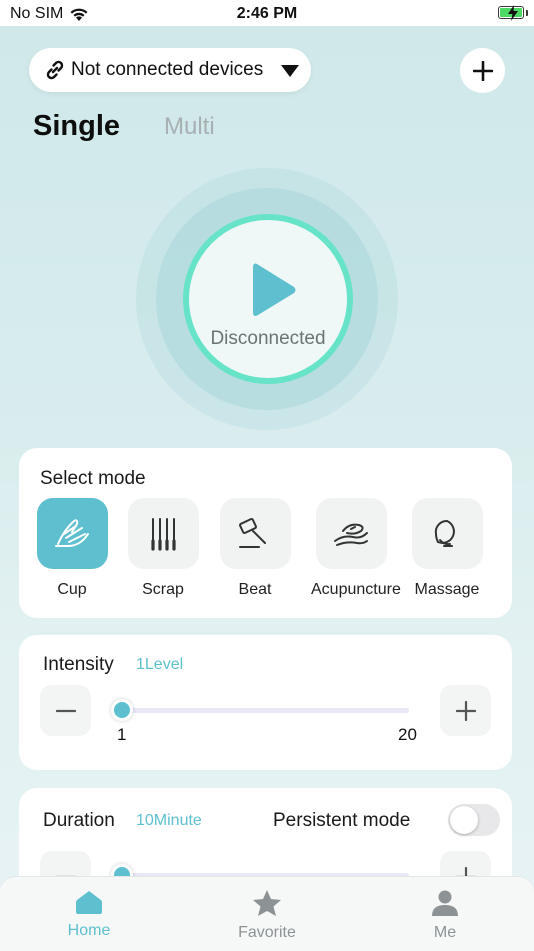  I want to click on charging-bolt-icon, so click(513, 13).